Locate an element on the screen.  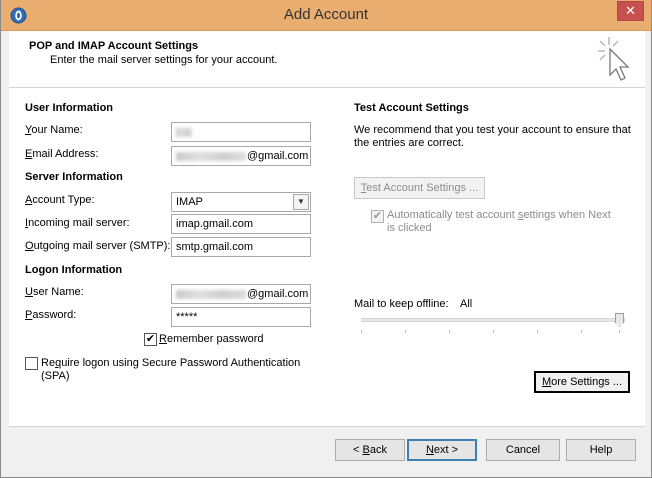
account-type-label: Account Type: is located at coordinates (60, 200).